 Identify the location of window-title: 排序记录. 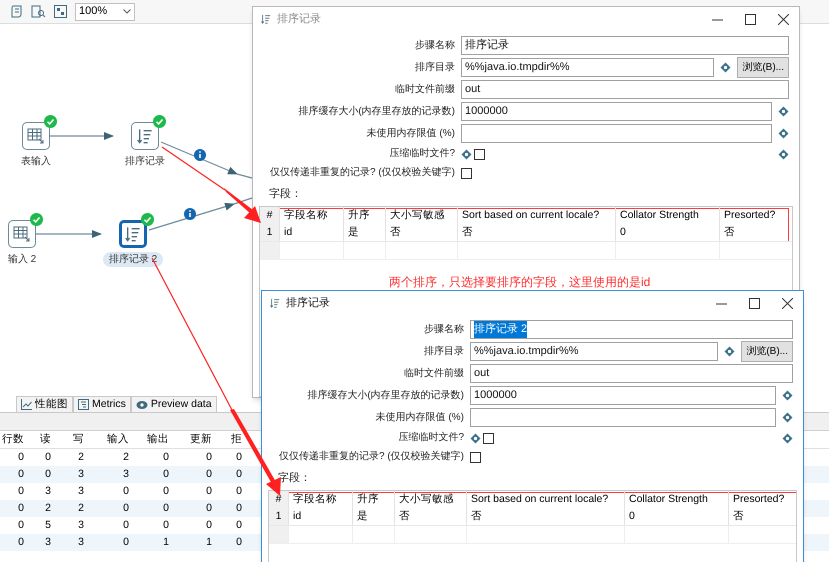
(299, 19).